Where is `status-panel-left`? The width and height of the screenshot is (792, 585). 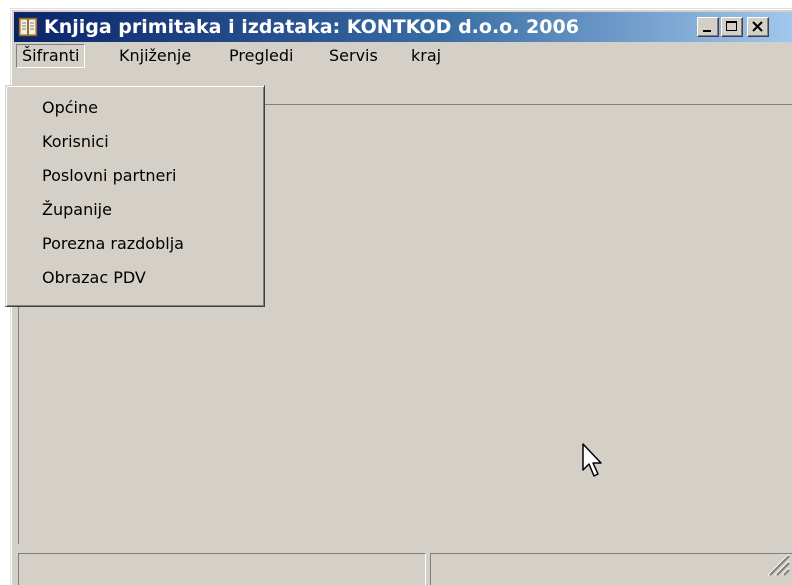
status-panel-left is located at coordinates (222, 569).